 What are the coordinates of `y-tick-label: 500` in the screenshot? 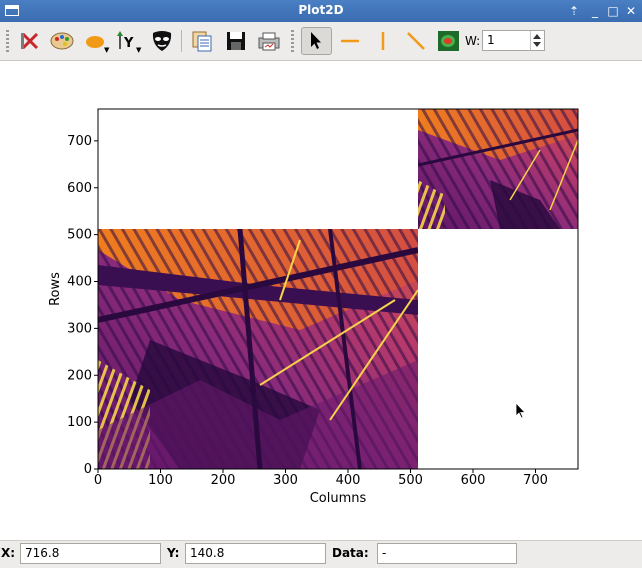 It's located at (79, 235).